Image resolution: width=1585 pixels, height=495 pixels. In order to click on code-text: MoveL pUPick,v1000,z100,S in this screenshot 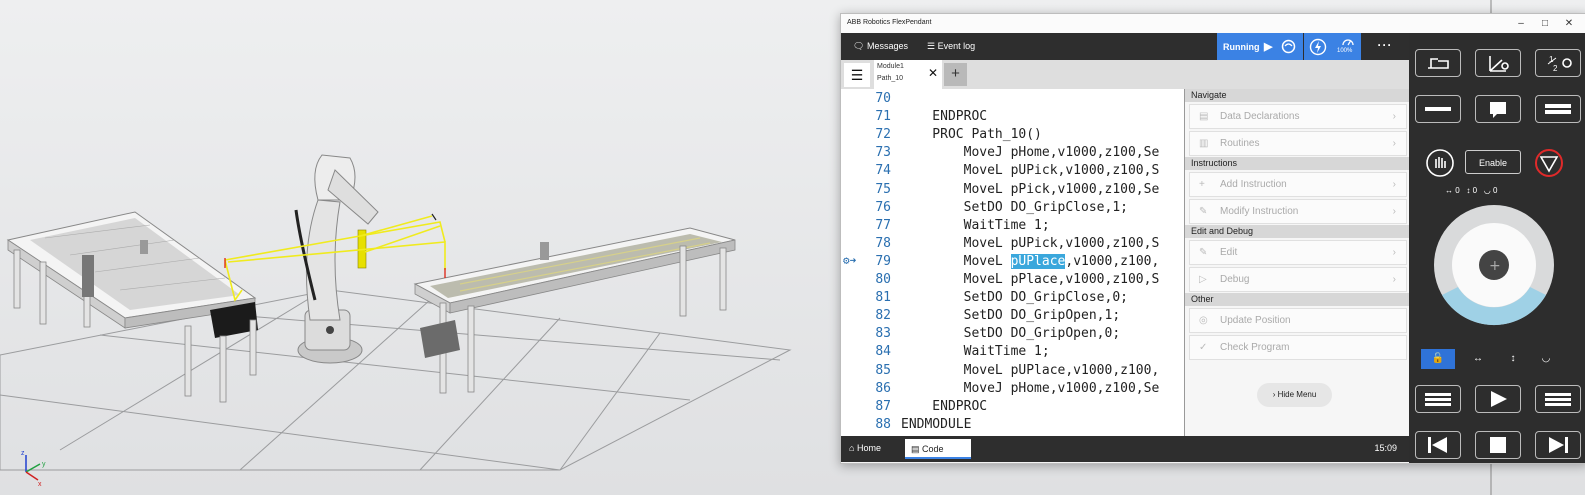, I will do `click(1030, 170)`.